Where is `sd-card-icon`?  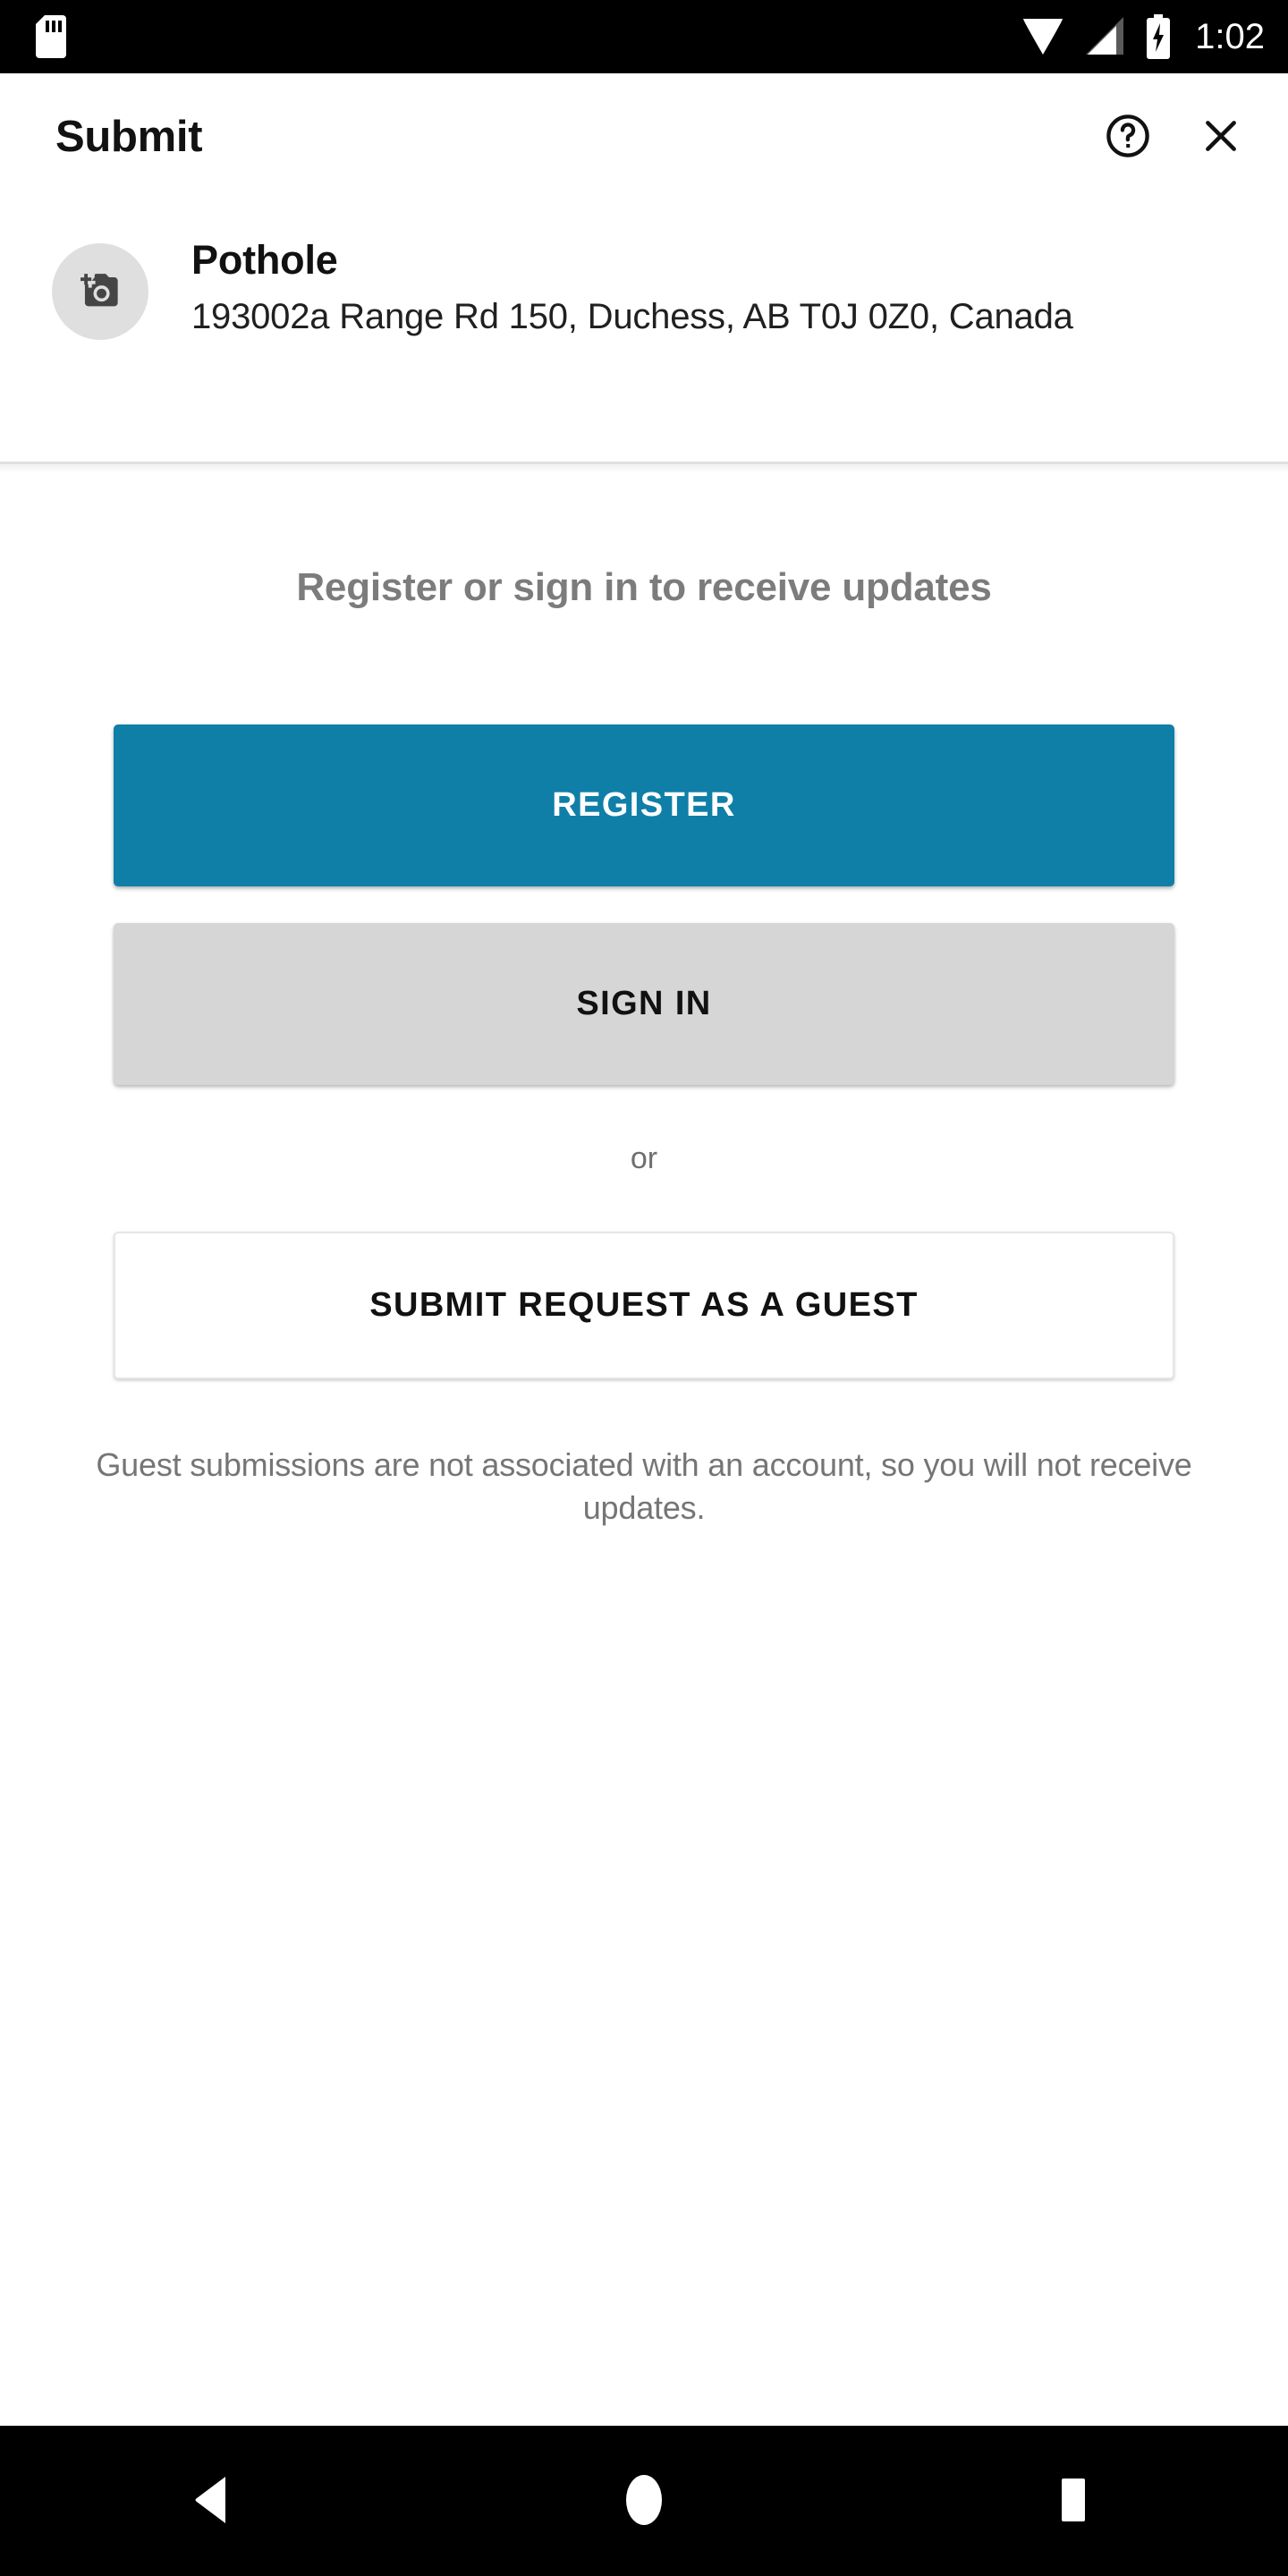
sd-card-icon is located at coordinates (51, 36).